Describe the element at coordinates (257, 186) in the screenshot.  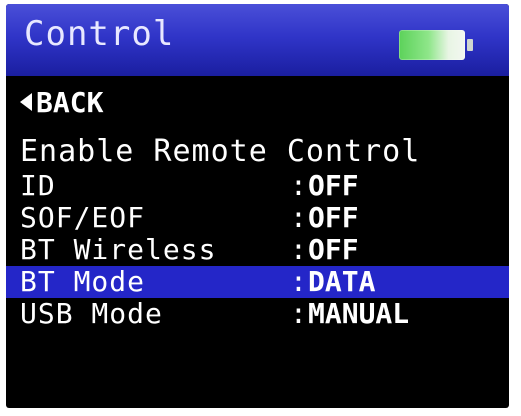
I see `menu-item-id: ID : OFF` at that location.